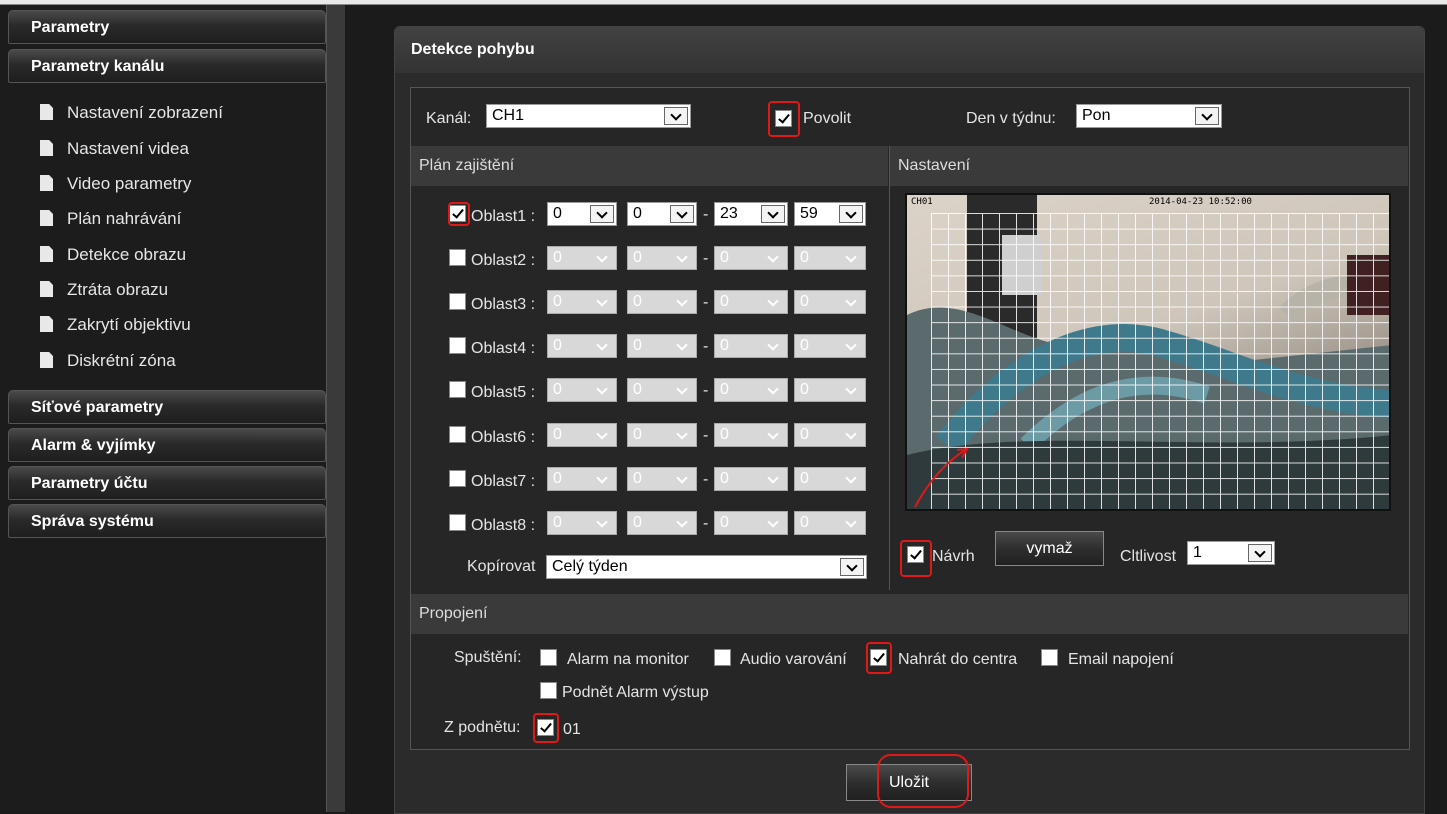 The height and width of the screenshot is (814, 1447). I want to click on sidebar-item-display-settings: Nastavení zobrazení, so click(131, 113).